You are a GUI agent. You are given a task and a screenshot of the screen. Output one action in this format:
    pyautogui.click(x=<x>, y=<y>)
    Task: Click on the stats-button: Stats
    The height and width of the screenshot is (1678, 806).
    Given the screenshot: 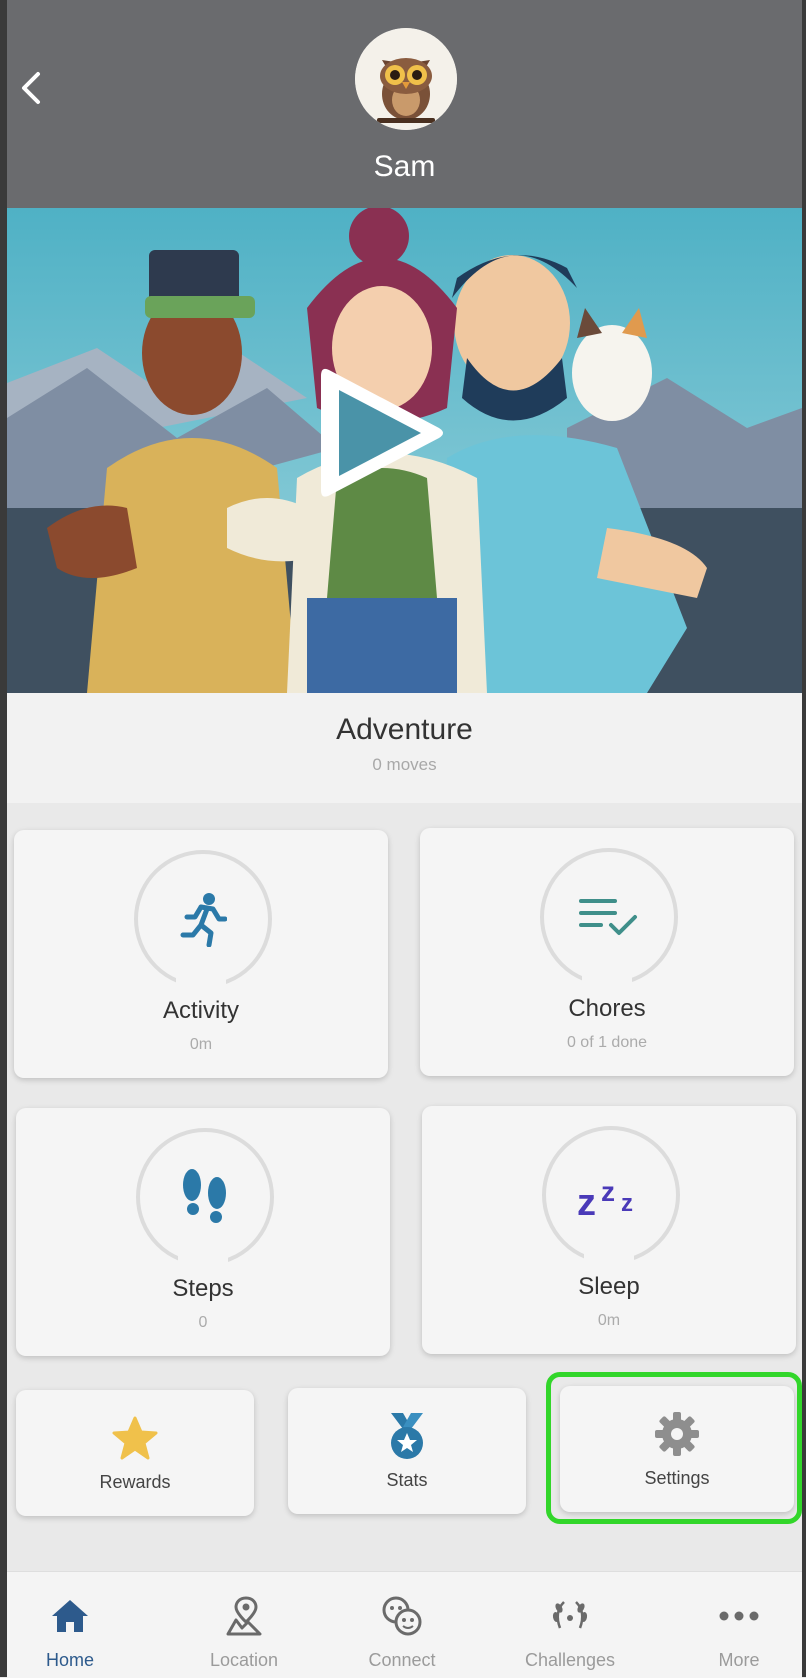 What is the action you would take?
    pyautogui.click(x=407, y=1451)
    